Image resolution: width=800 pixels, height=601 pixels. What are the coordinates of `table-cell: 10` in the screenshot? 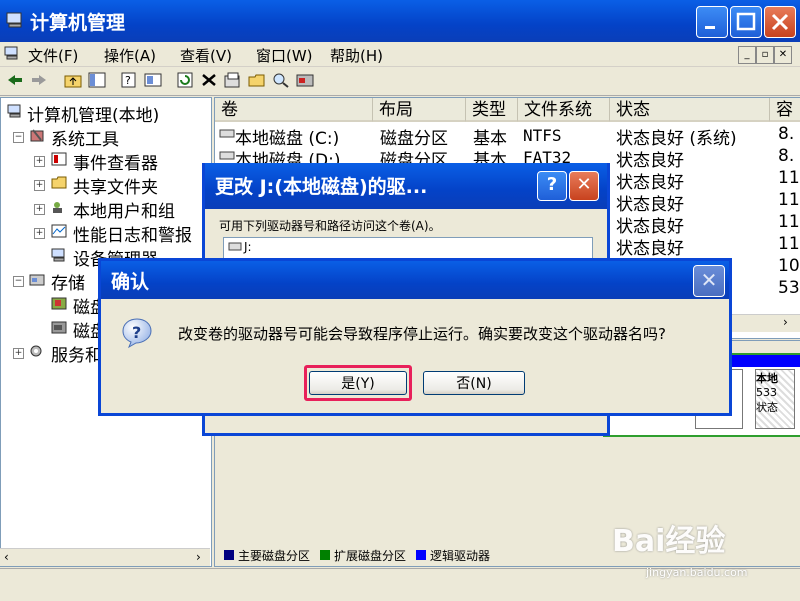 It's located at (789, 266).